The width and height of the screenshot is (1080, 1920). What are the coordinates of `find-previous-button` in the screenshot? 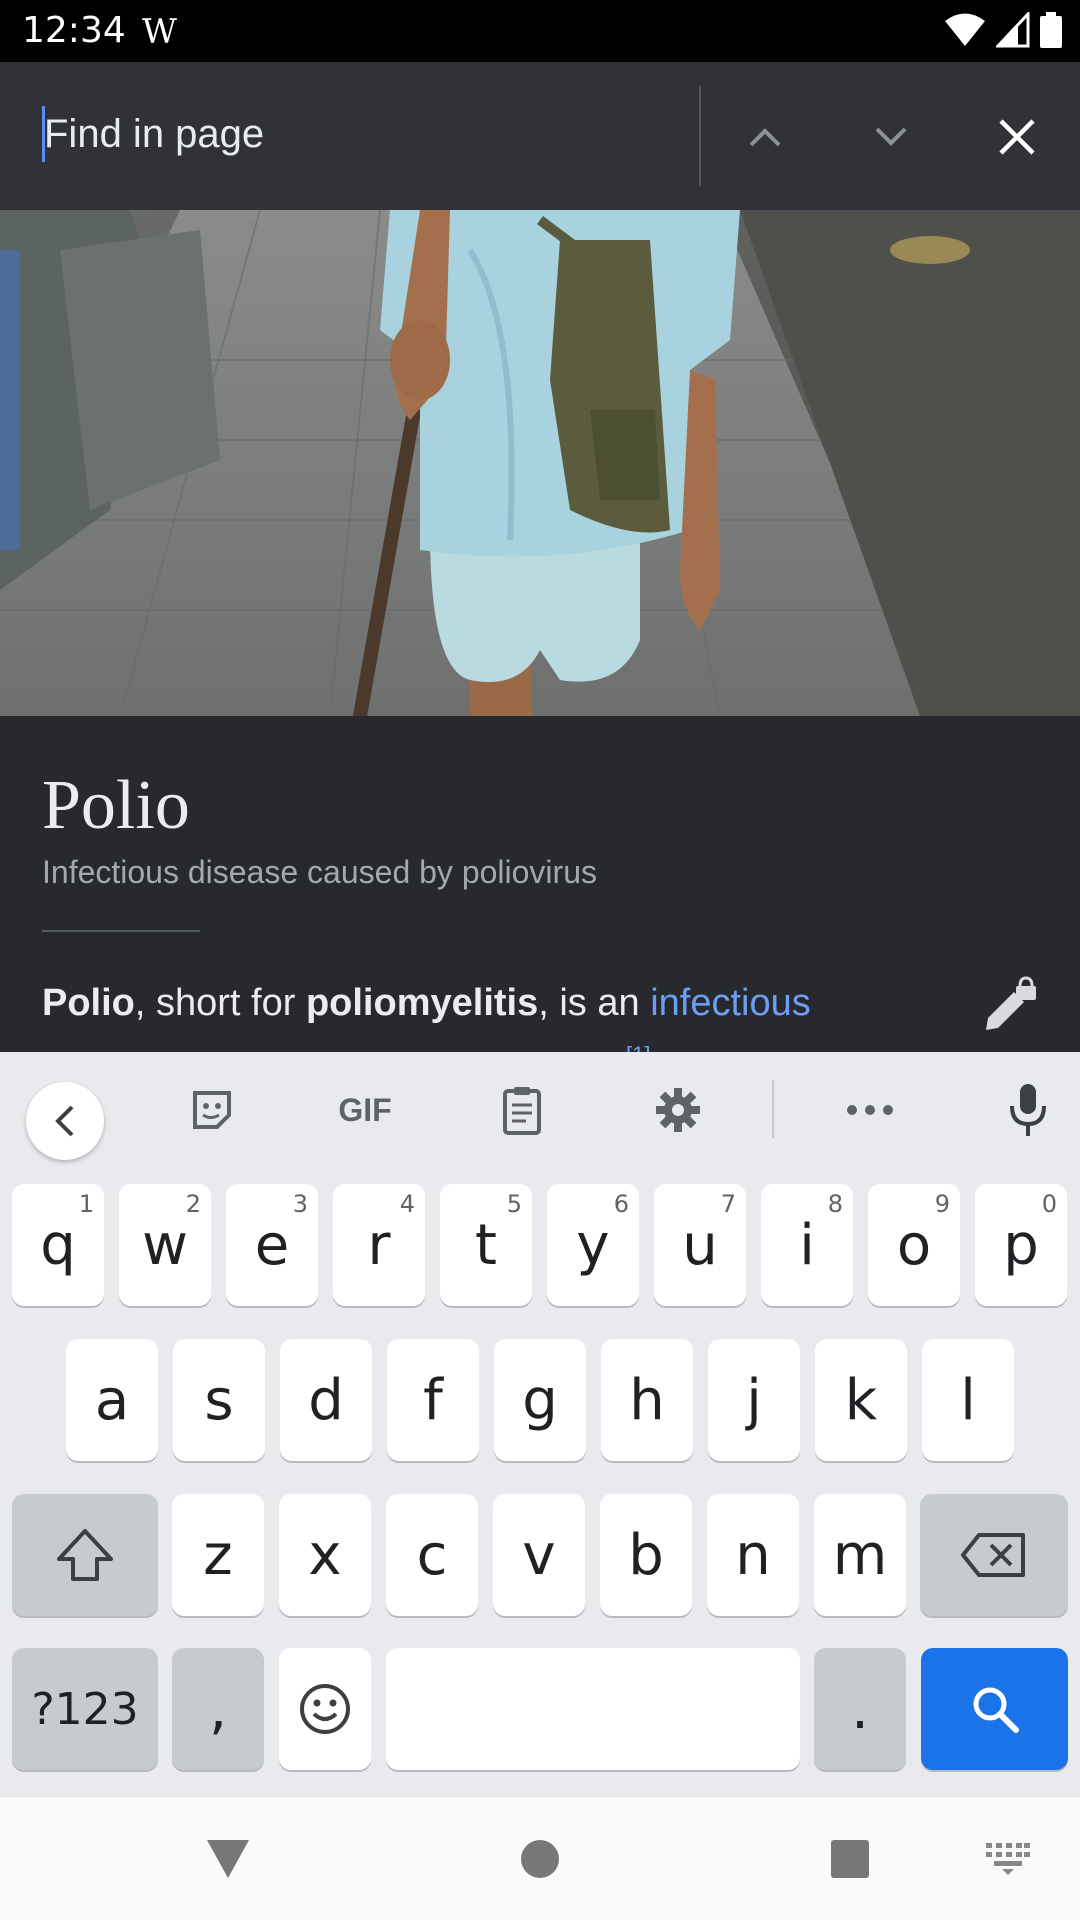 It's located at (765, 137).